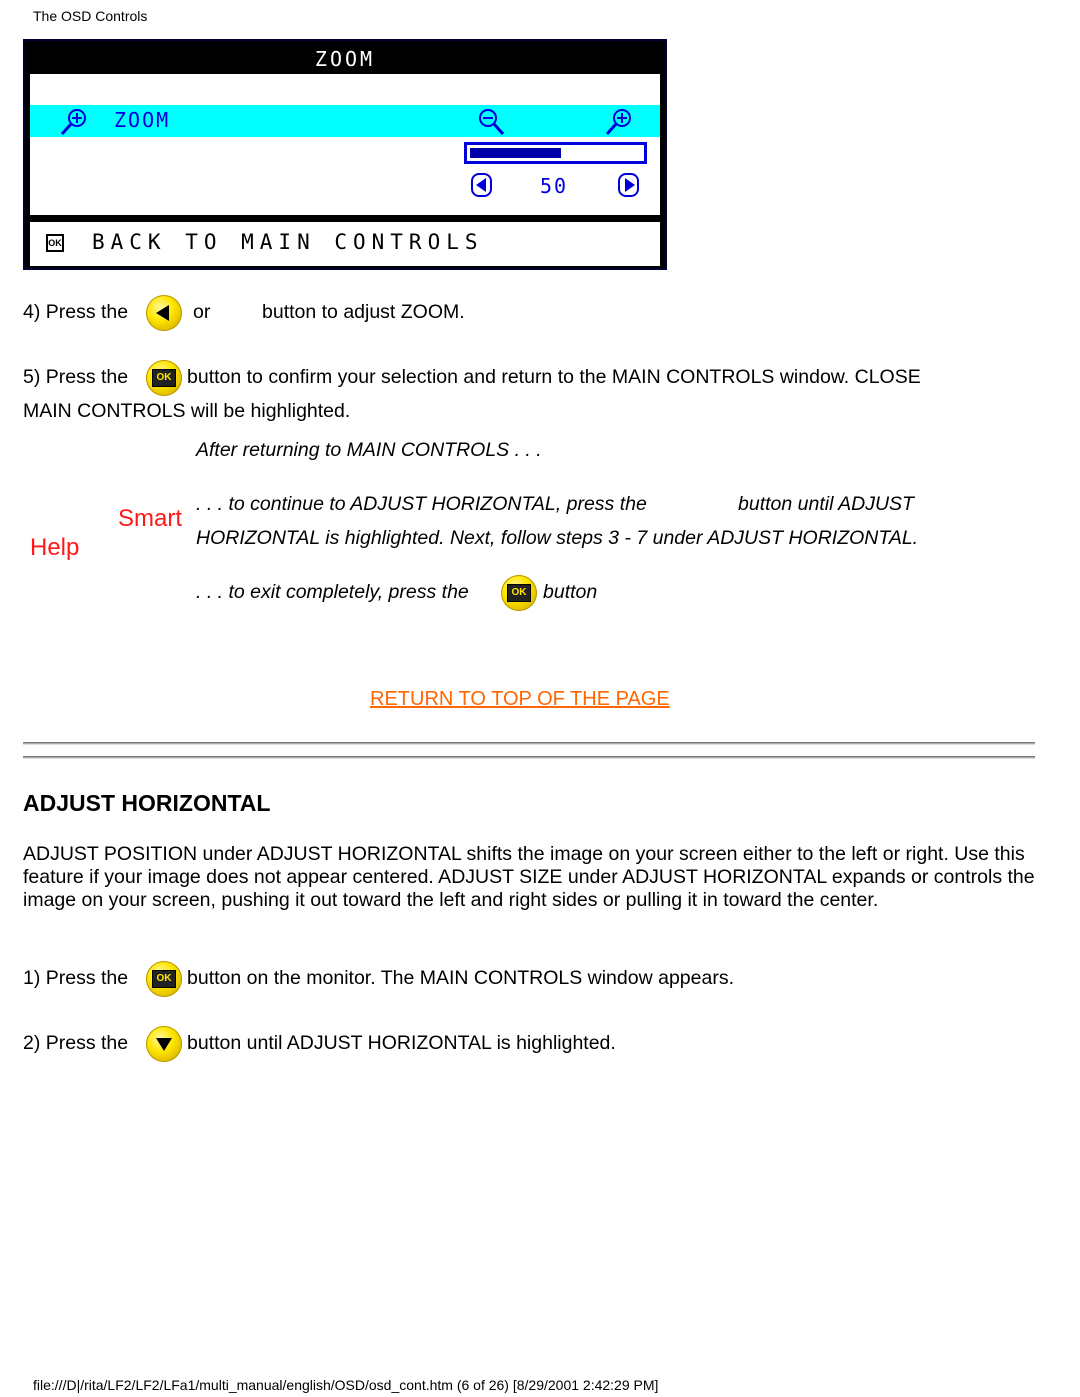  Describe the element at coordinates (187, 411) in the screenshot. I see `step5-text-c: MAIN CONTROLS will be highlighted.` at that location.